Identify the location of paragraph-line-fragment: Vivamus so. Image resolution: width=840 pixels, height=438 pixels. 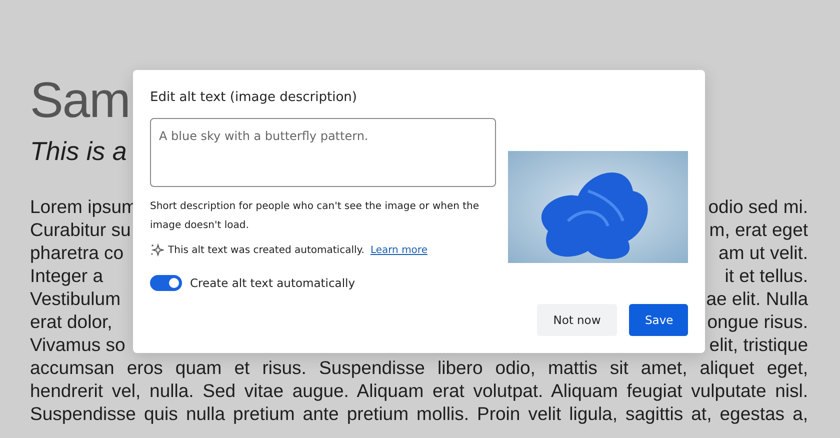
(78, 344).